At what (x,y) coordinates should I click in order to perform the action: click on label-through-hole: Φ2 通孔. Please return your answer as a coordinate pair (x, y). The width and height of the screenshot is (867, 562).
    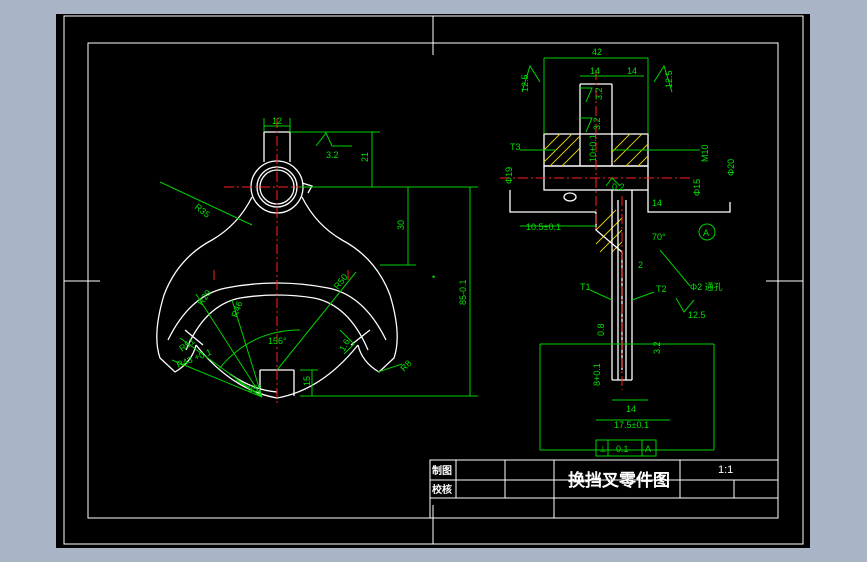
    Looking at the image, I should click on (706, 287).